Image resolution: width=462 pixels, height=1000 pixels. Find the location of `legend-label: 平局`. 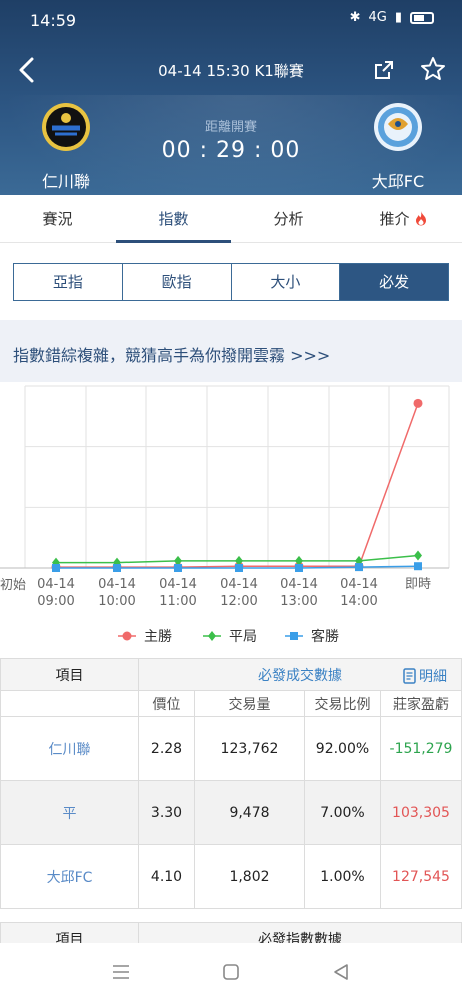

legend-label: 平局 is located at coordinates (243, 637).